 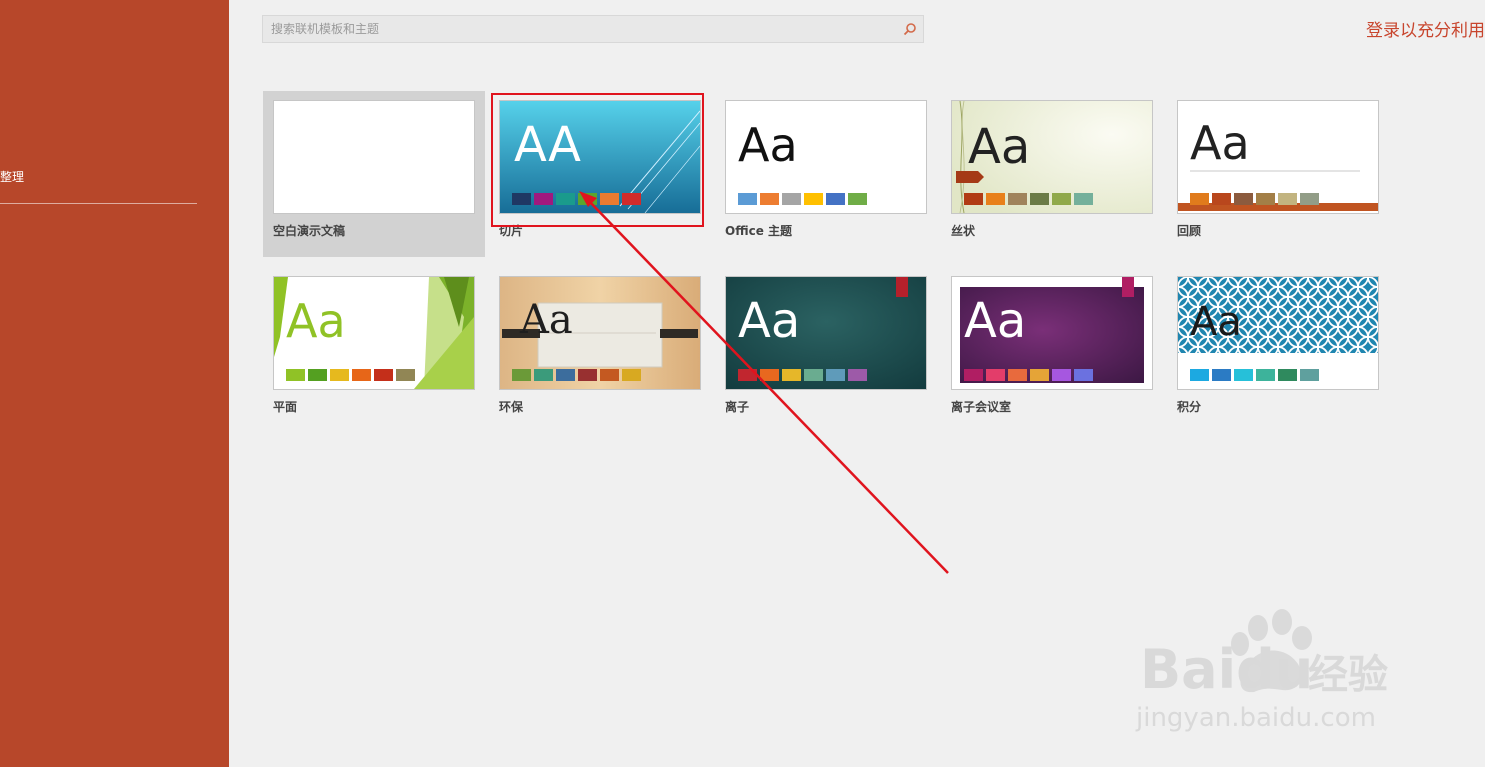 What do you see at coordinates (12, 176) in the screenshot?
I see `sidebar-item-organize: 整理` at bounding box center [12, 176].